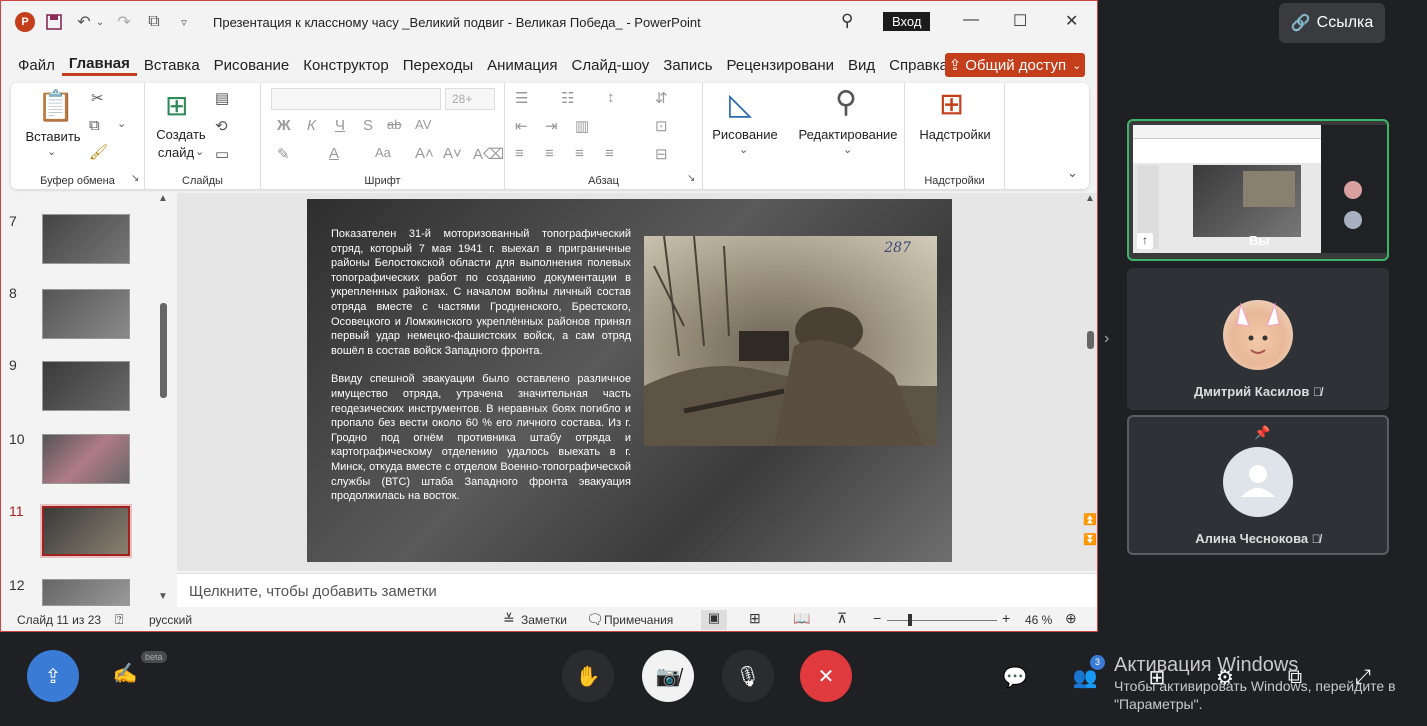 The width and height of the screenshot is (1427, 726). What do you see at coordinates (951, 104) in the screenshot?
I see `addins-icon: ⊞` at bounding box center [951, 104].